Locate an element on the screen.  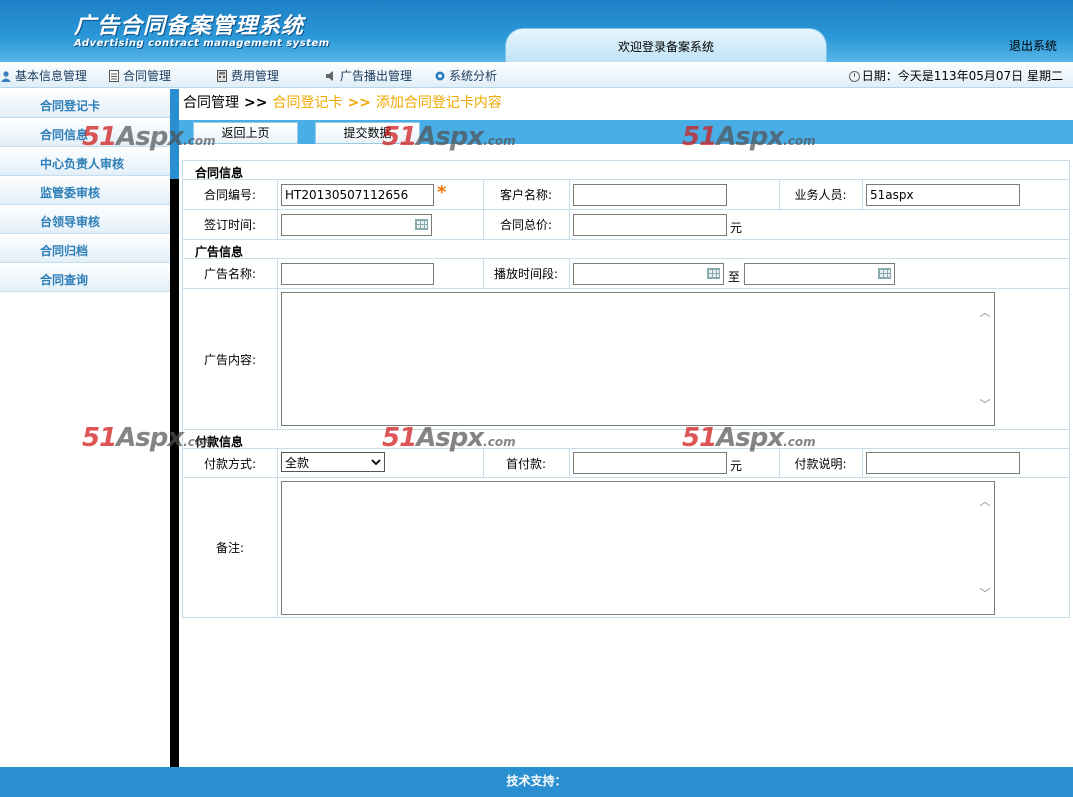
menu-item-label: 系统分析 is located at coordinates (473, 76).